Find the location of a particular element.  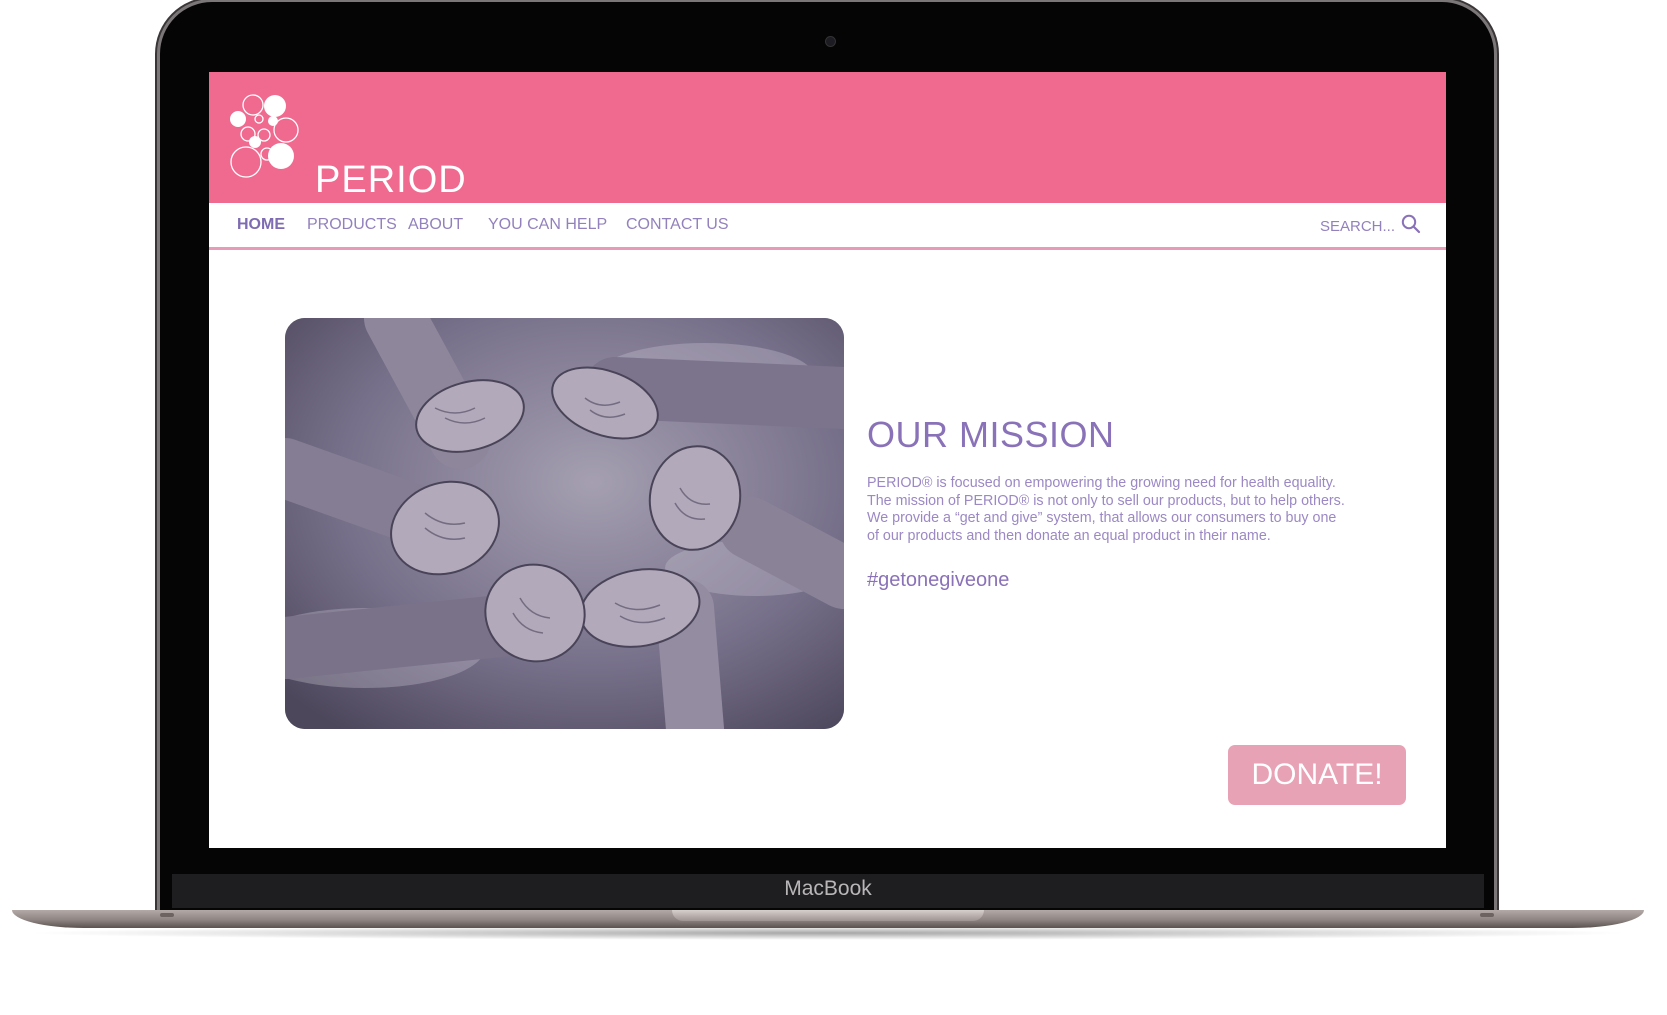

site-logo: PERIOD is located at coordinates (347, 147).